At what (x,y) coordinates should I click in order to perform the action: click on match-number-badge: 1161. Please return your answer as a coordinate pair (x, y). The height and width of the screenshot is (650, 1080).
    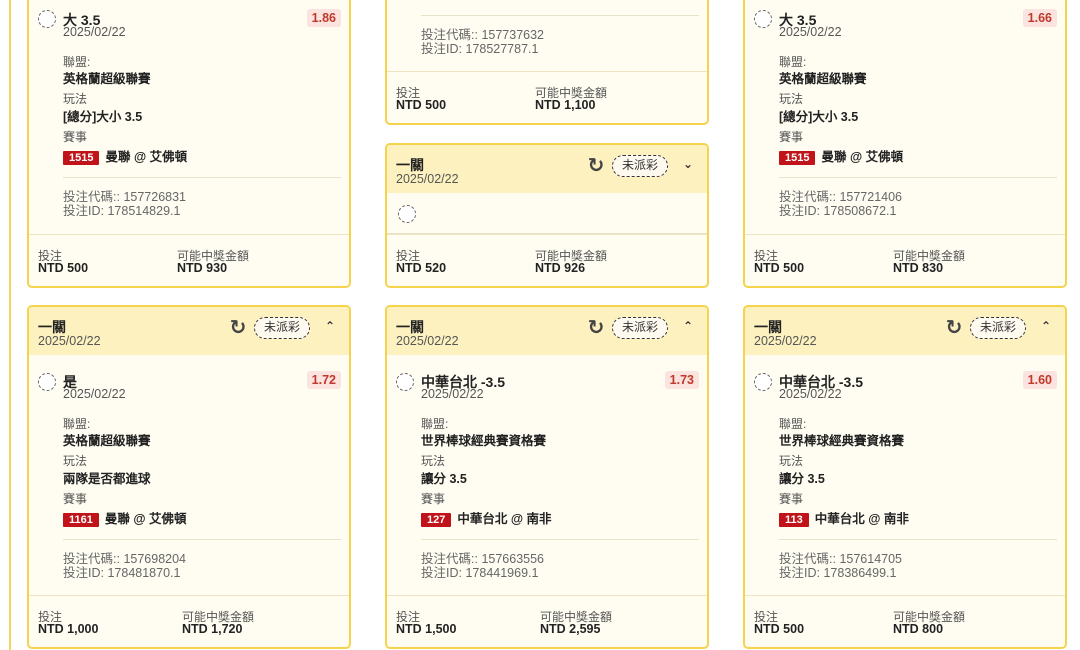
    Looking at the image, I should click on (81, 520).